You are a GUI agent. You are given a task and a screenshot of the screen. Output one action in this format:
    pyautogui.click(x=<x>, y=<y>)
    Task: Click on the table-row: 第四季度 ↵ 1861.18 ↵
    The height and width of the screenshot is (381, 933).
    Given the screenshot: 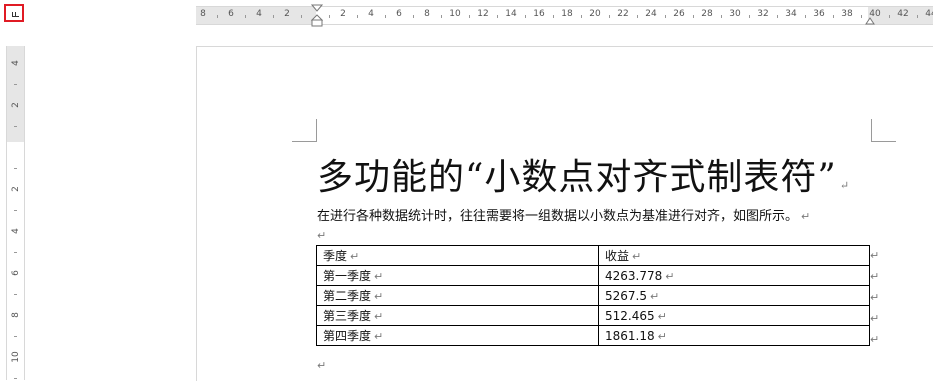 What is the action you would take?
    pyautogui.click(x=593, y=335)
    